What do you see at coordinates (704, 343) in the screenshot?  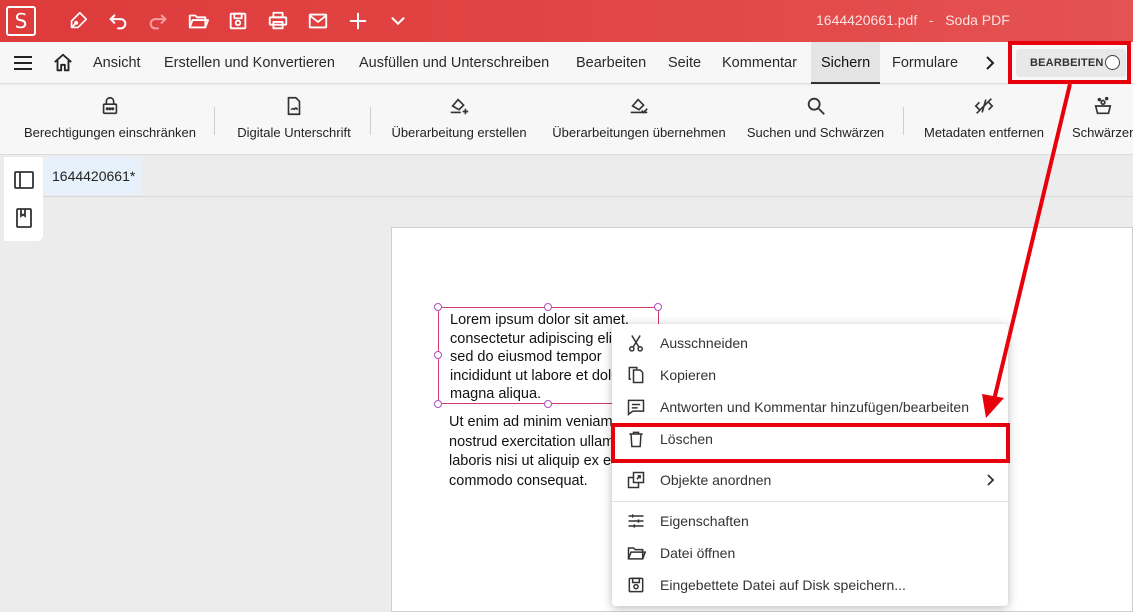 I see `menu-item-label: Ausschneiden` at bounding box center [704, 343].